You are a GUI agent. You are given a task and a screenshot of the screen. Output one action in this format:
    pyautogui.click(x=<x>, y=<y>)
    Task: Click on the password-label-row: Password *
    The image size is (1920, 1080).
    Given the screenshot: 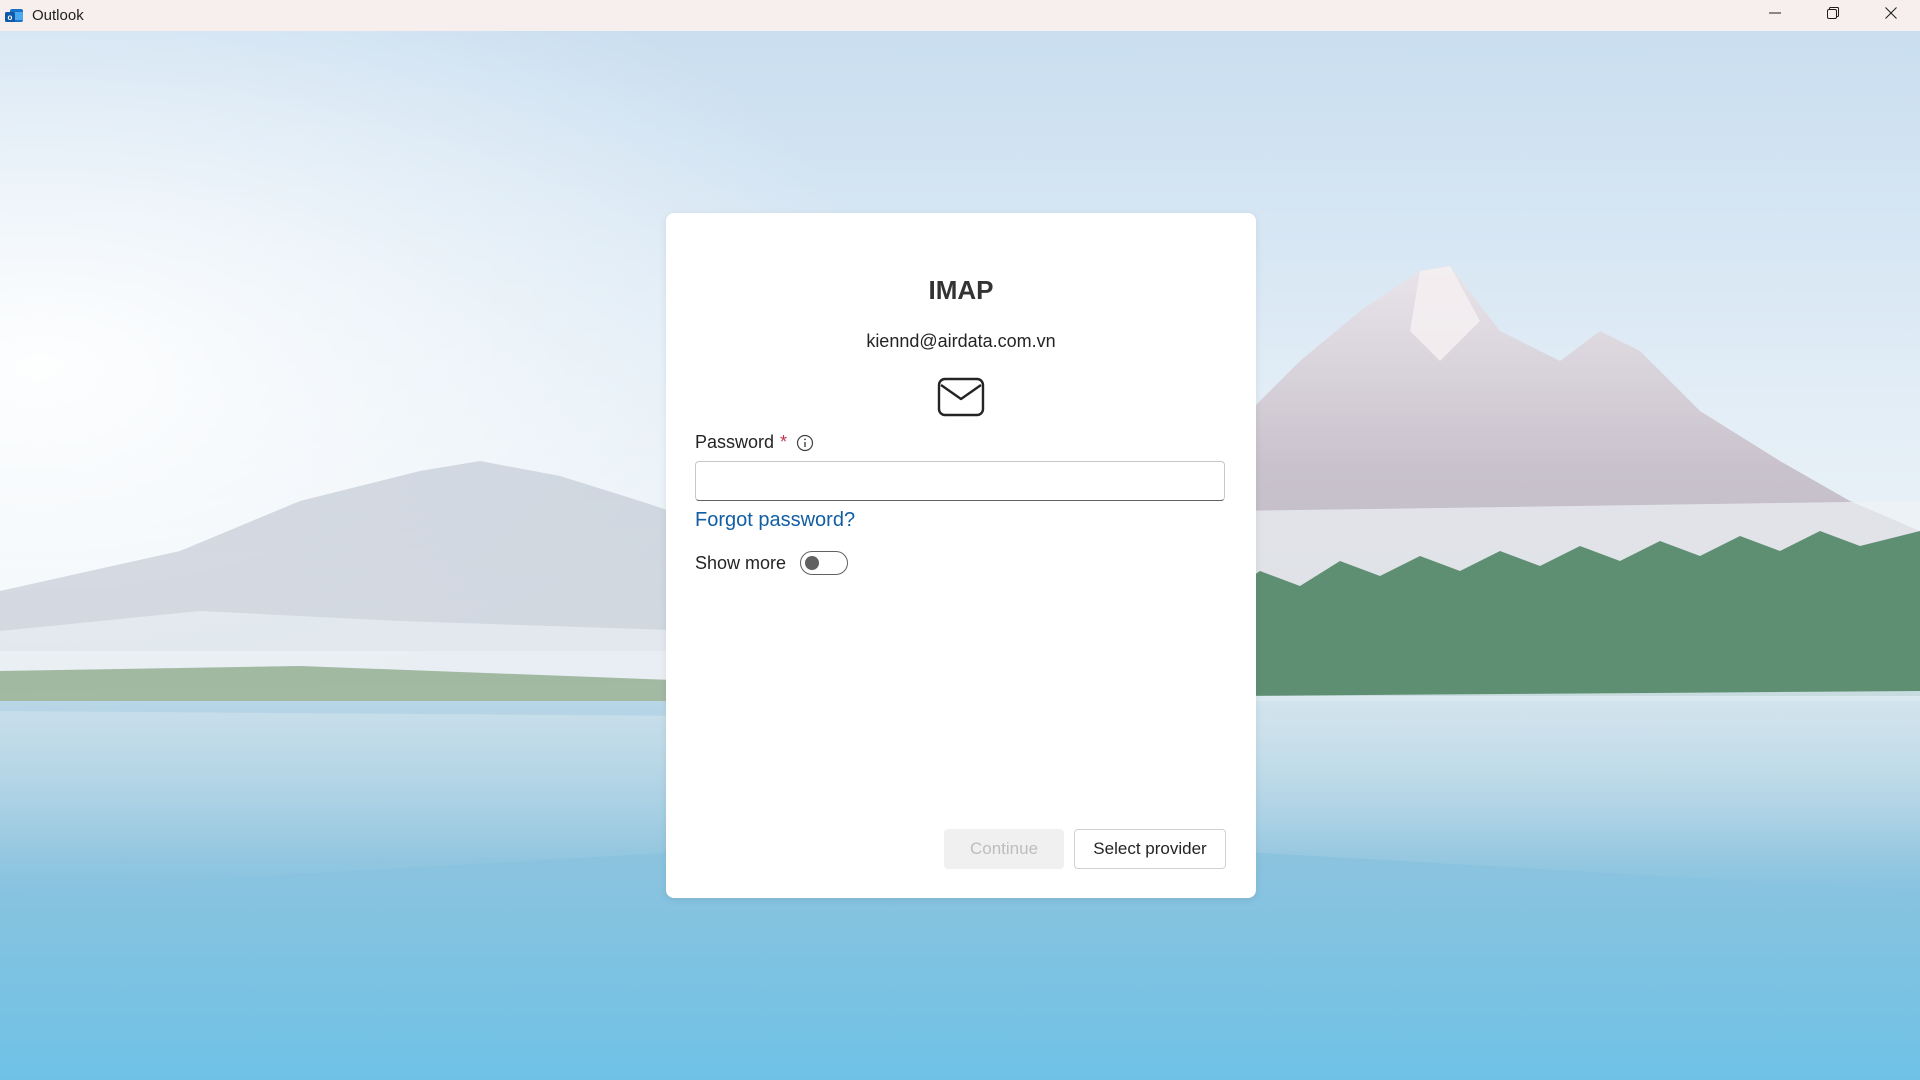 What is the action you would take?
    pyautogui.click(x=755, y=442)
    